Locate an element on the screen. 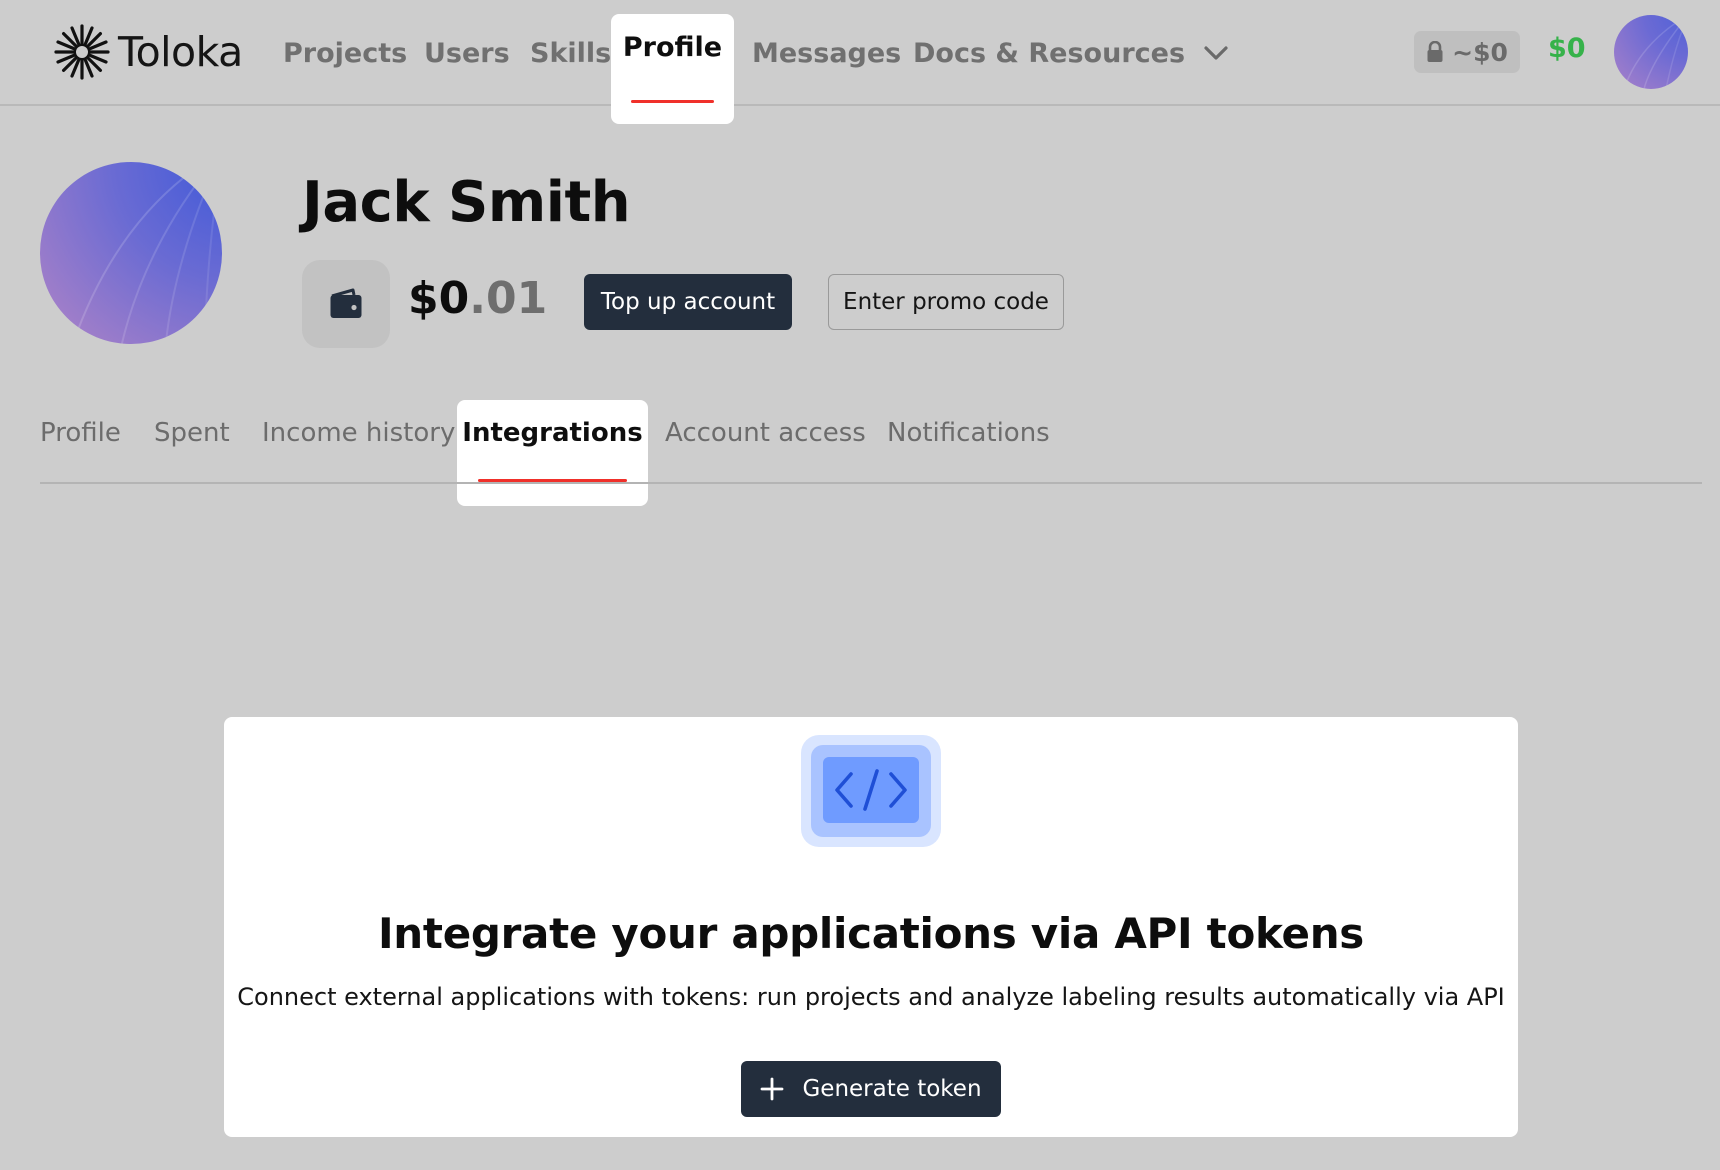 Image resolution: width=1720 pixels, height=1170 pixels. tab-profile: Profile is located at coordinates (80, 433).